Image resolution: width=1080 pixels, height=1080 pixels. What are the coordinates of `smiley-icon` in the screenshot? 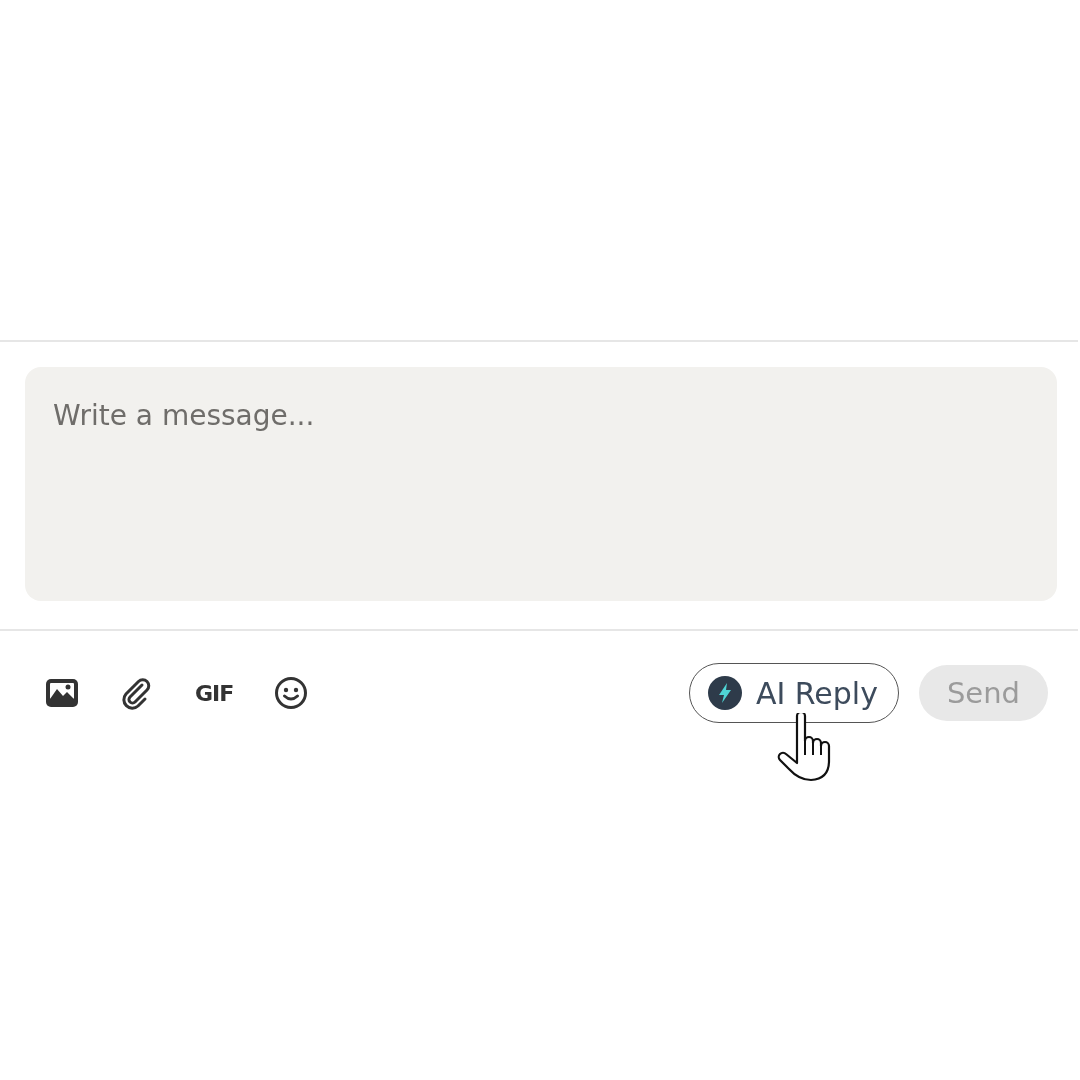 It's located at (291, 693).